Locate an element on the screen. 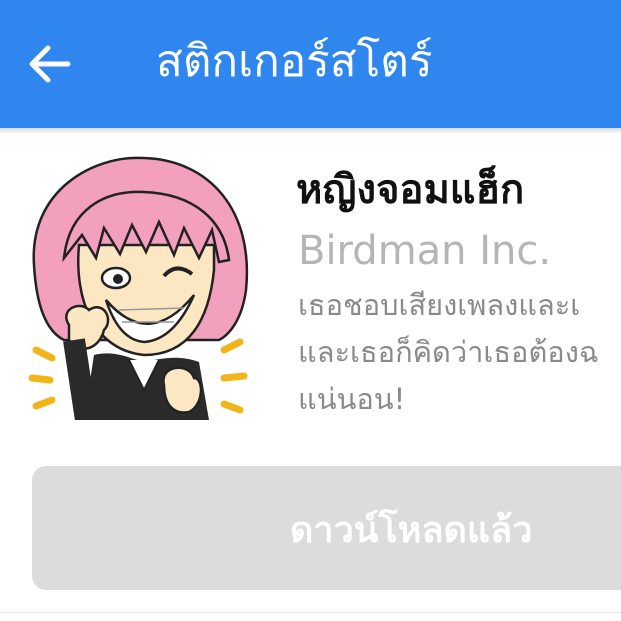  sticker-pack-author: Birdman Inc. is located at coordinates (424, 251).